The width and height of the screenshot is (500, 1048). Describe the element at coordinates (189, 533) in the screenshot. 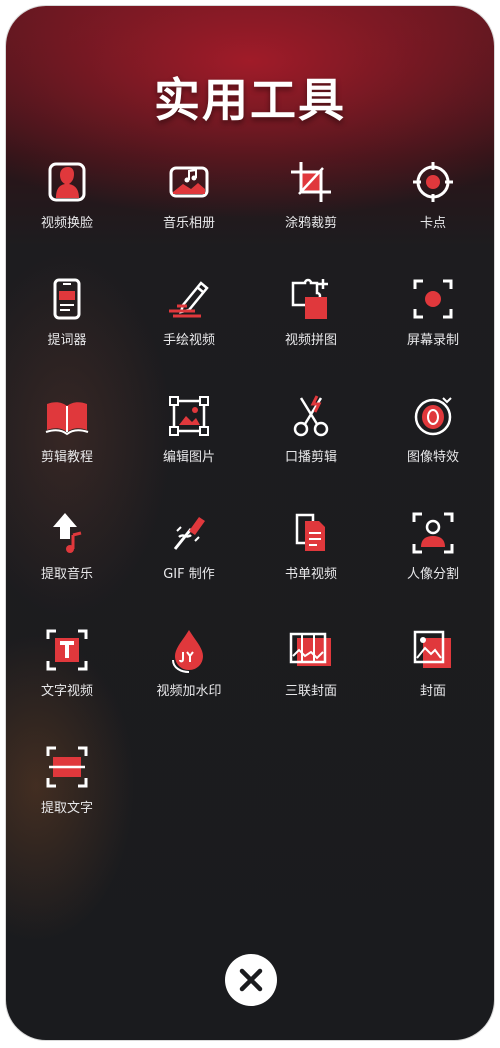

I see `gif-brush-icon` at that location.